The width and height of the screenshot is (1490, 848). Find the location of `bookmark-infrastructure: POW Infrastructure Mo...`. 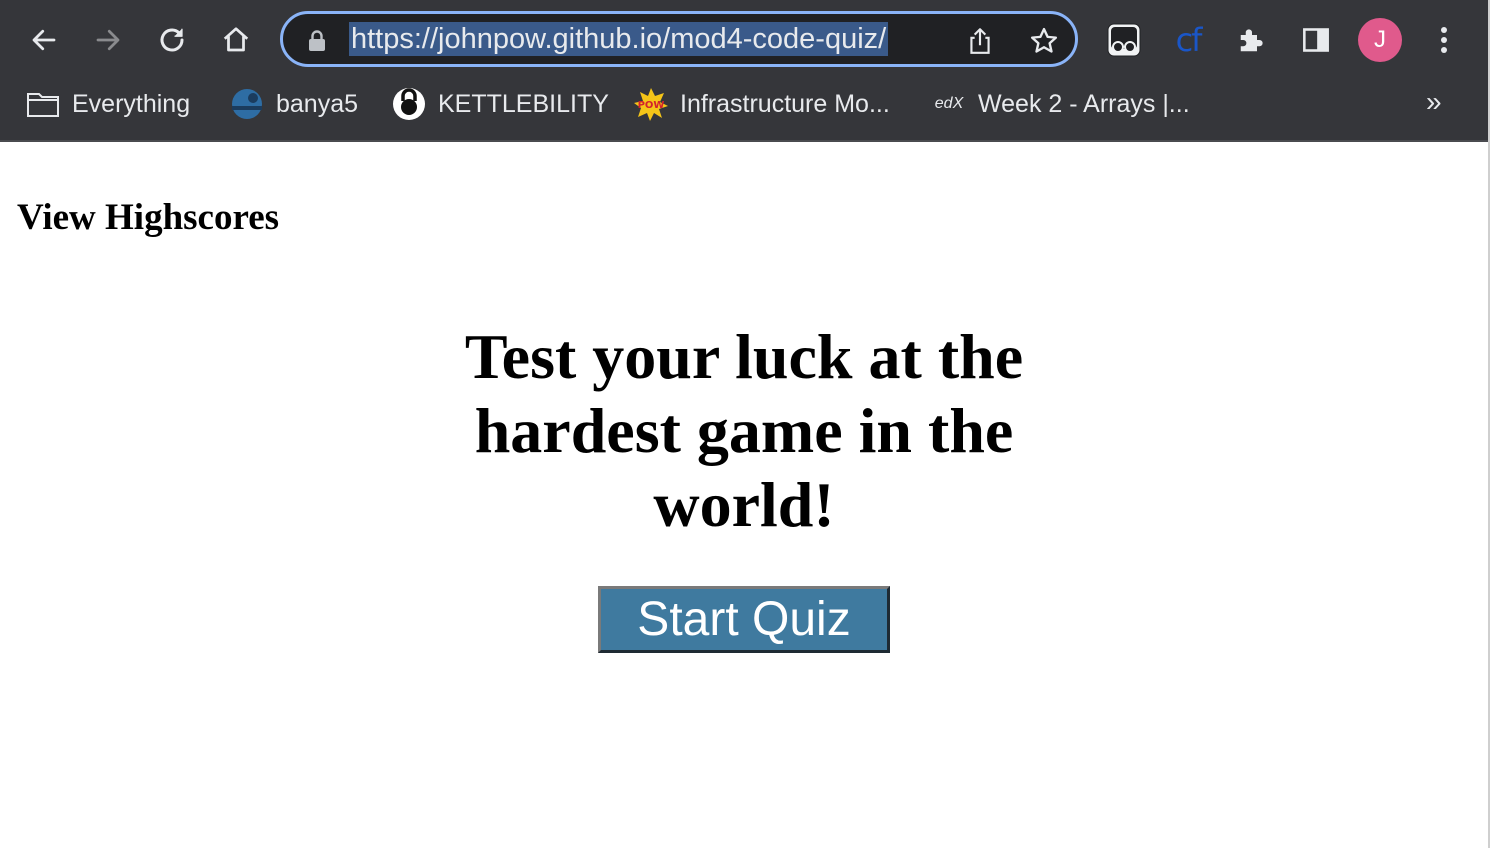

bookmark-infrastructure: POW Infrastructure Mo... is located at coordinates (762, 104).